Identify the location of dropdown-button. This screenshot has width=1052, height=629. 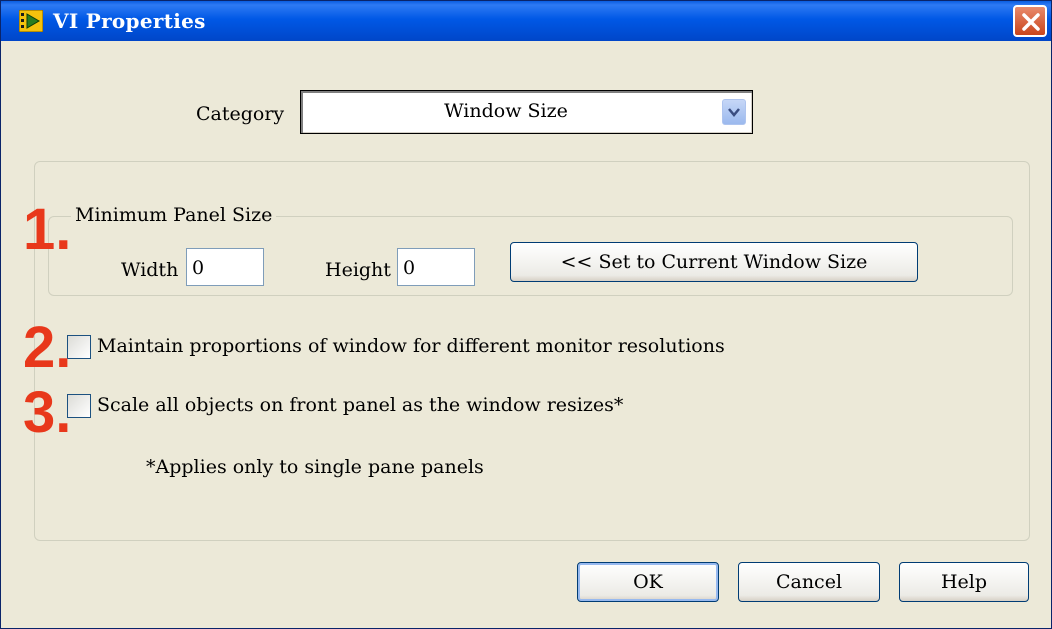
(734, 112).